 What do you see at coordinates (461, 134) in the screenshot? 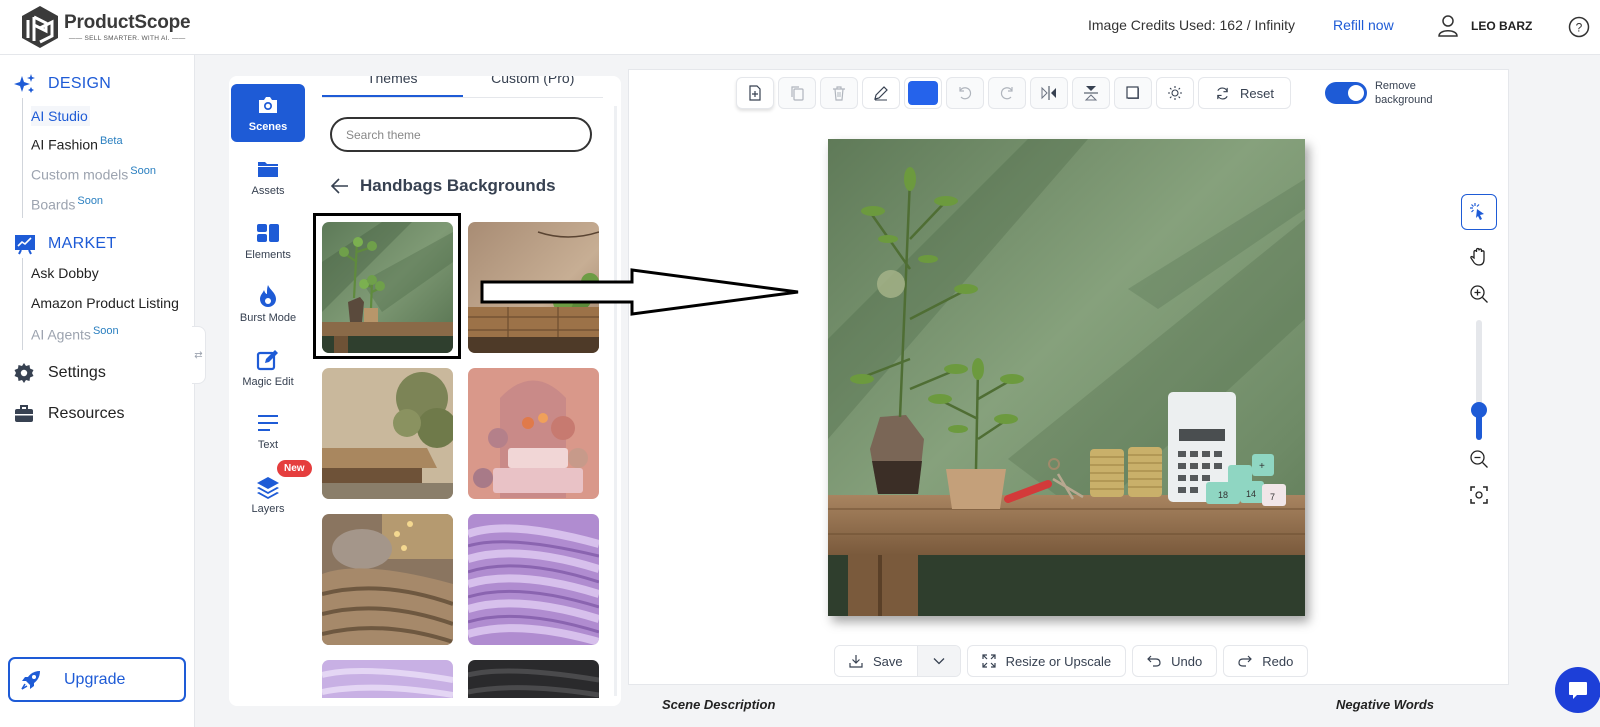
I see `search-theme-input` at bounding box center [461, 134].